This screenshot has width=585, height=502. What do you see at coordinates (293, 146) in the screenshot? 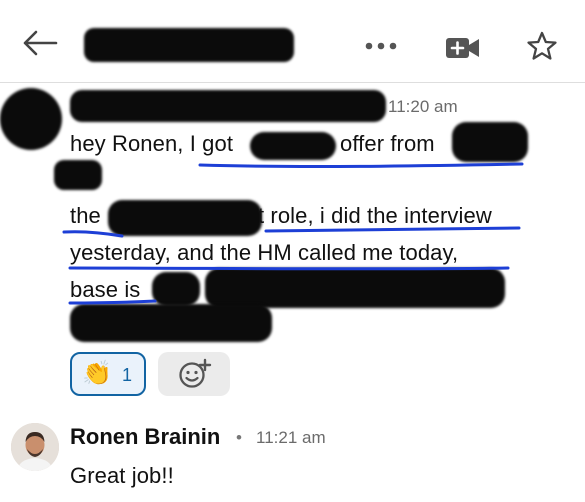
I see `redacted-company` at bounding box center [293, 146].